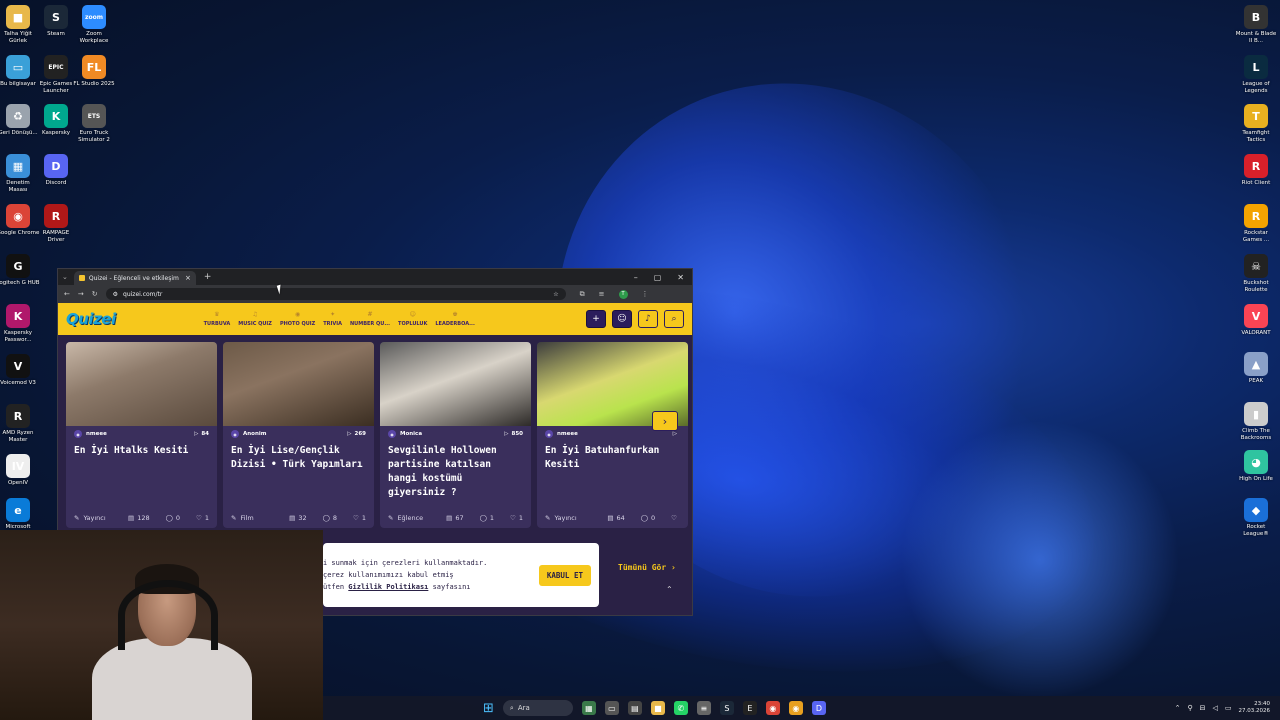  Describe the element at coordinates (1256, 124) in the screenshot. I see `desktop-icon-tft: T Teamfight Tactics` at that location.